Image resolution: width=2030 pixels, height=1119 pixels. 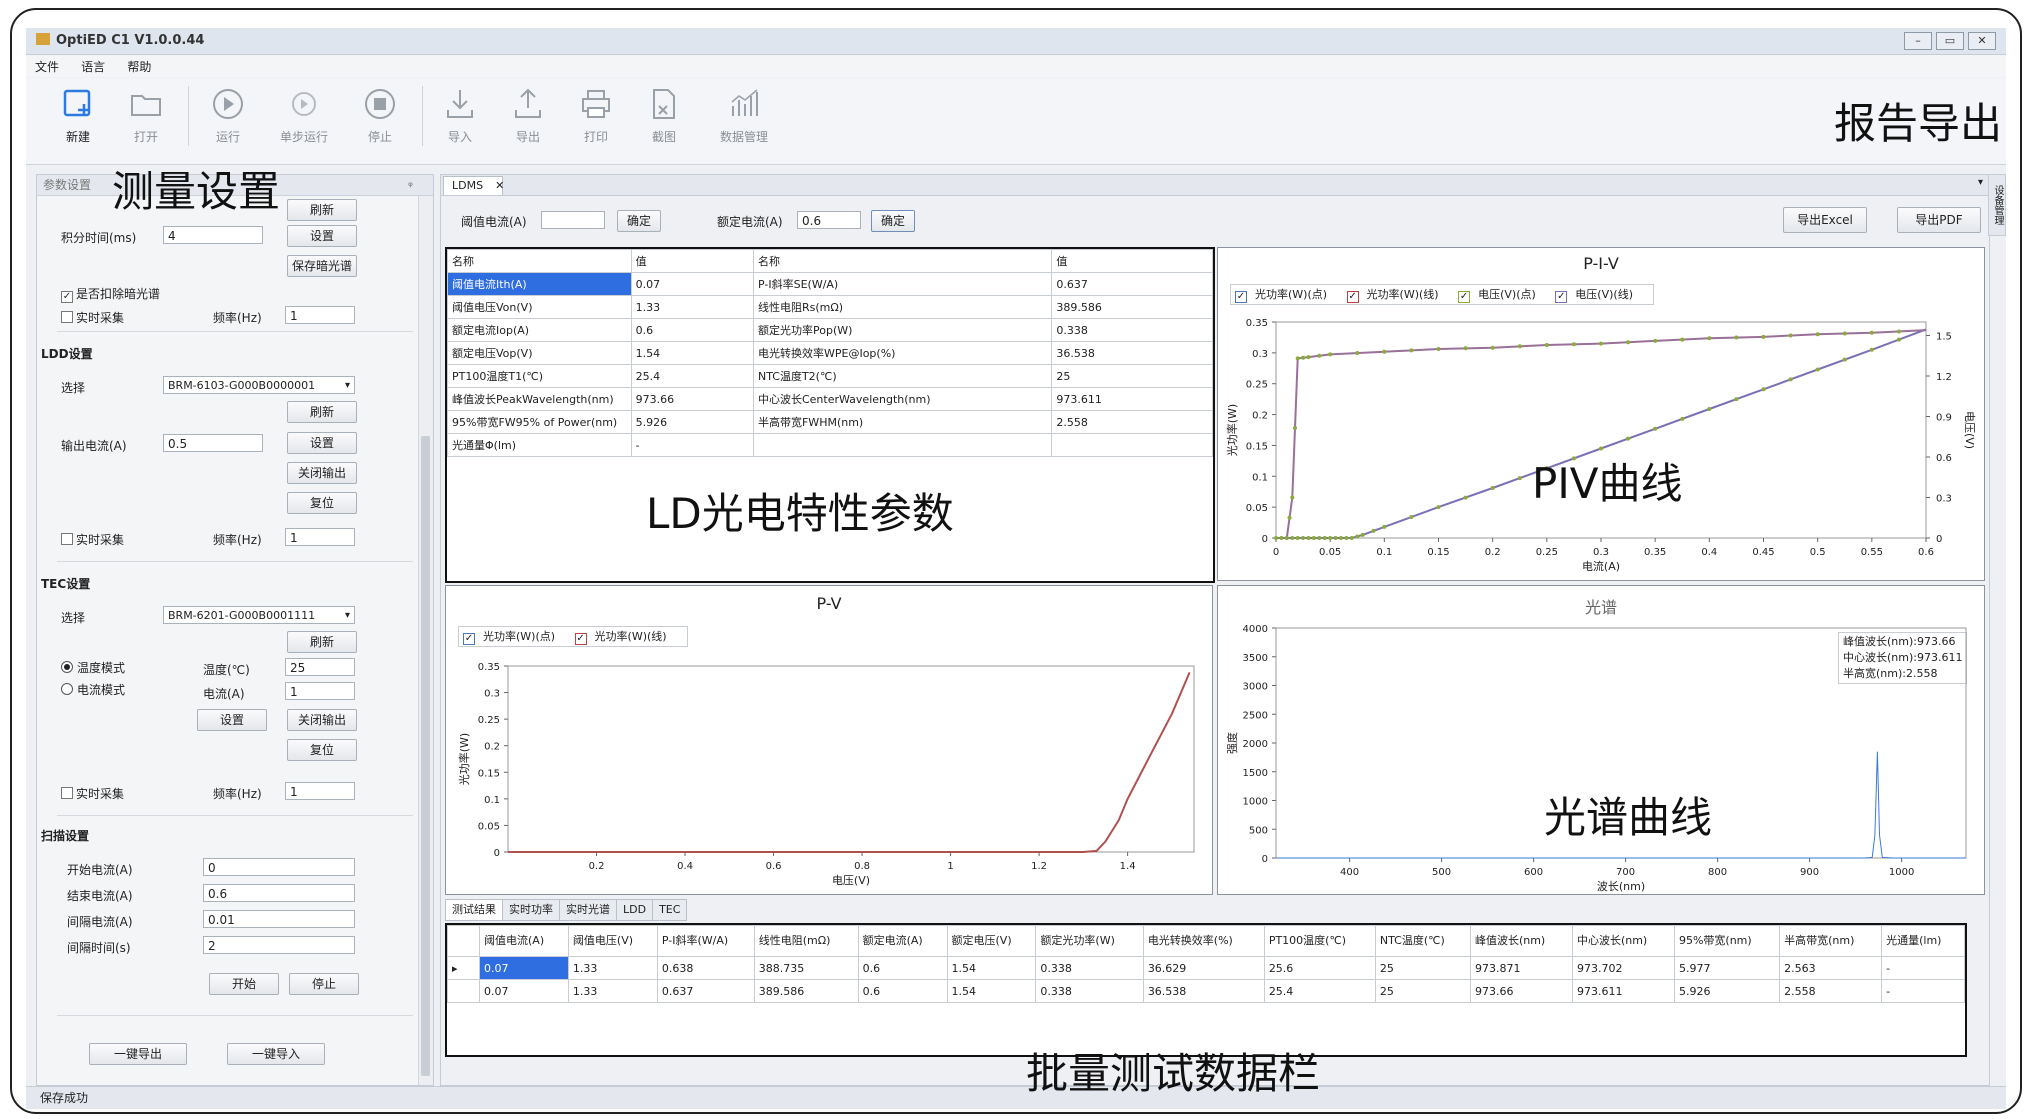 I want to click on params-cell: 973.66, so click(x=692, y=399).